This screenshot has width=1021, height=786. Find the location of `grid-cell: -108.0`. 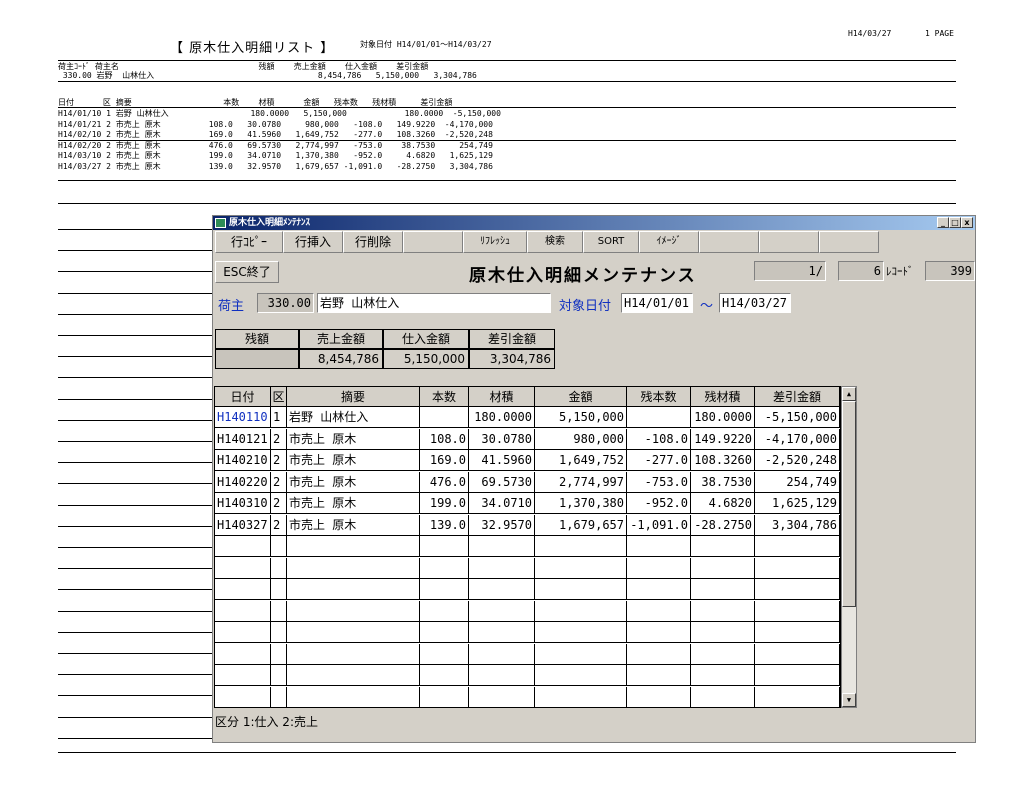

grid-cell: -108.0 is located at coordinates (659, 439).